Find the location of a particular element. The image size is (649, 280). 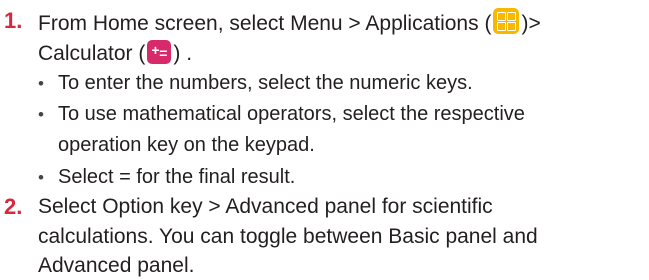

step-1-text-c: Calculator ( is located at coordinates (92, 53).